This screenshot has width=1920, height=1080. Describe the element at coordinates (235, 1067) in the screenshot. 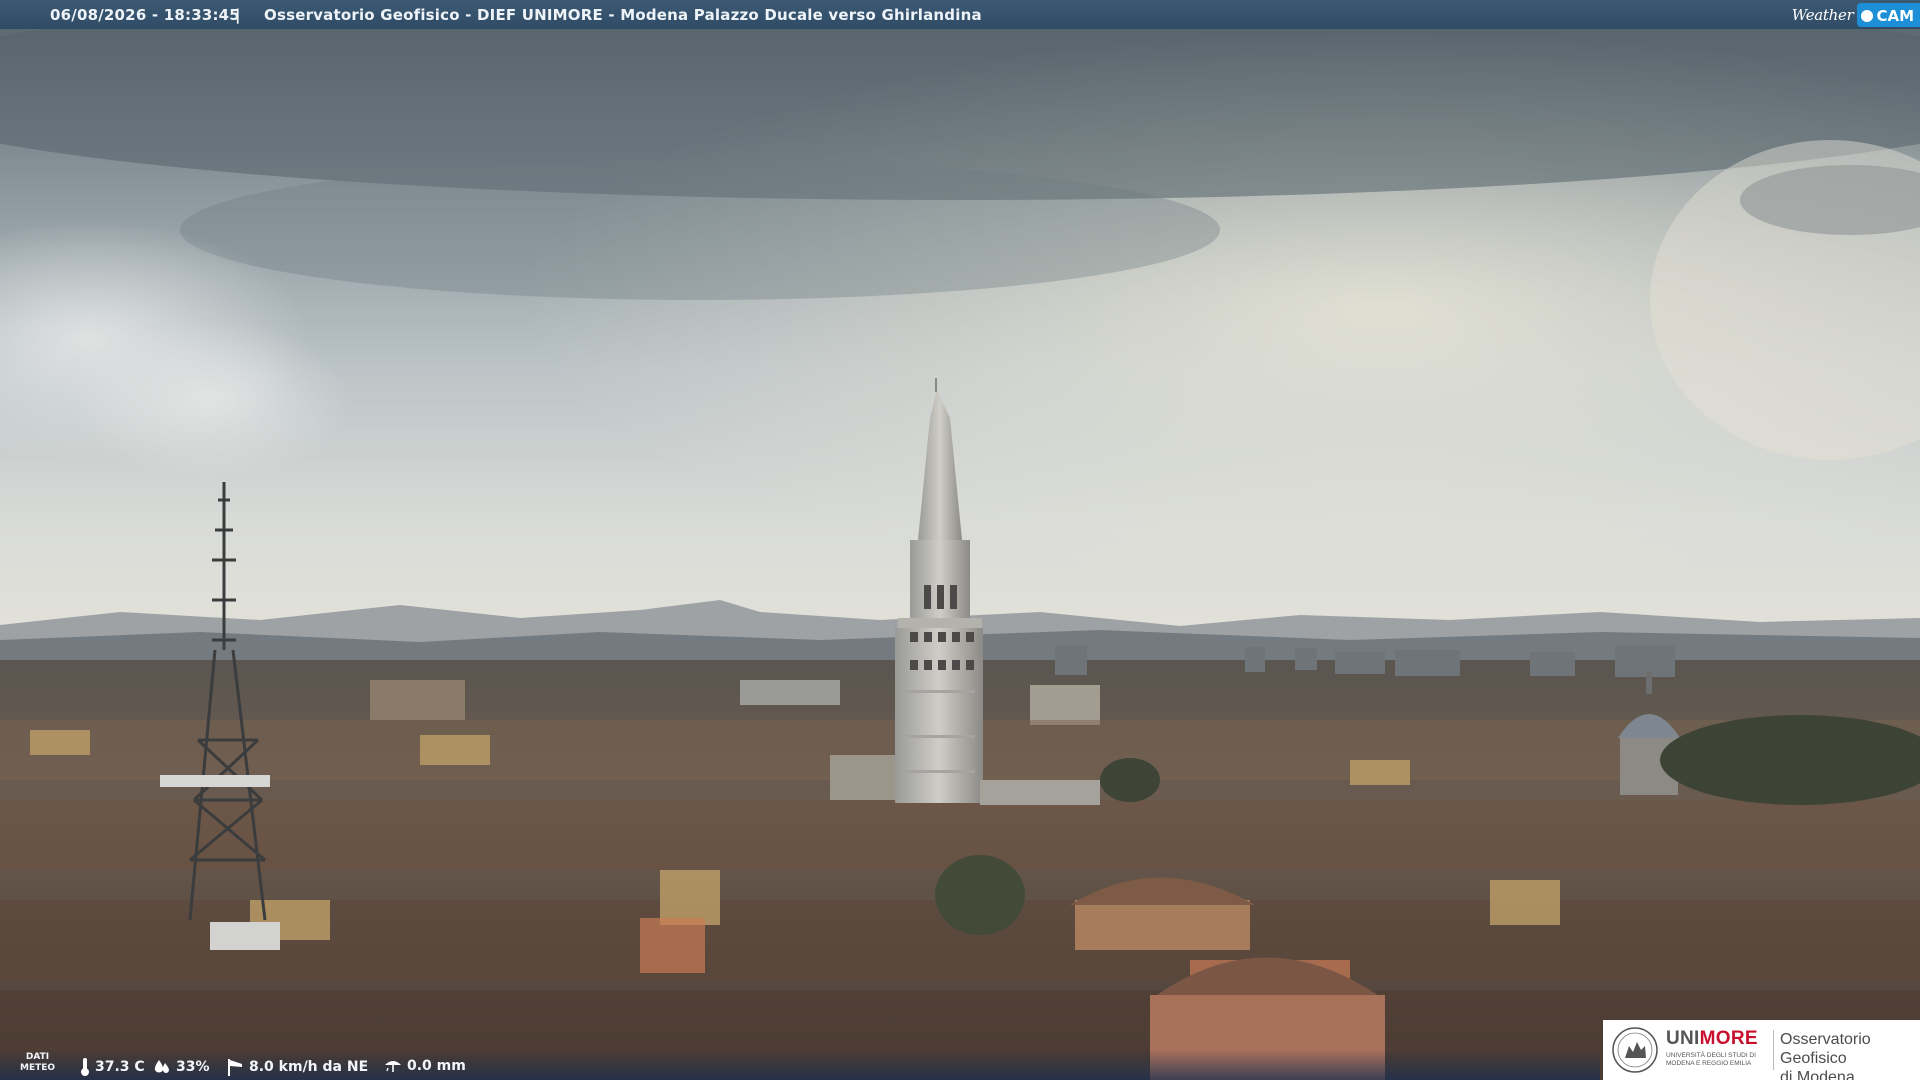

I see `wind-sock-icon` at that location.